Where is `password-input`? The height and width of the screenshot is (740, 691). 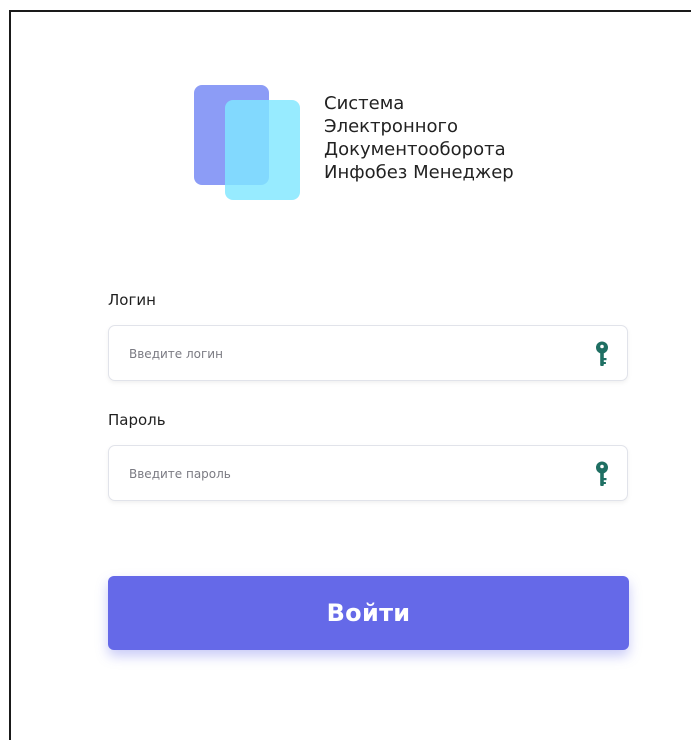 password-input is located at coordinates (349, 474).